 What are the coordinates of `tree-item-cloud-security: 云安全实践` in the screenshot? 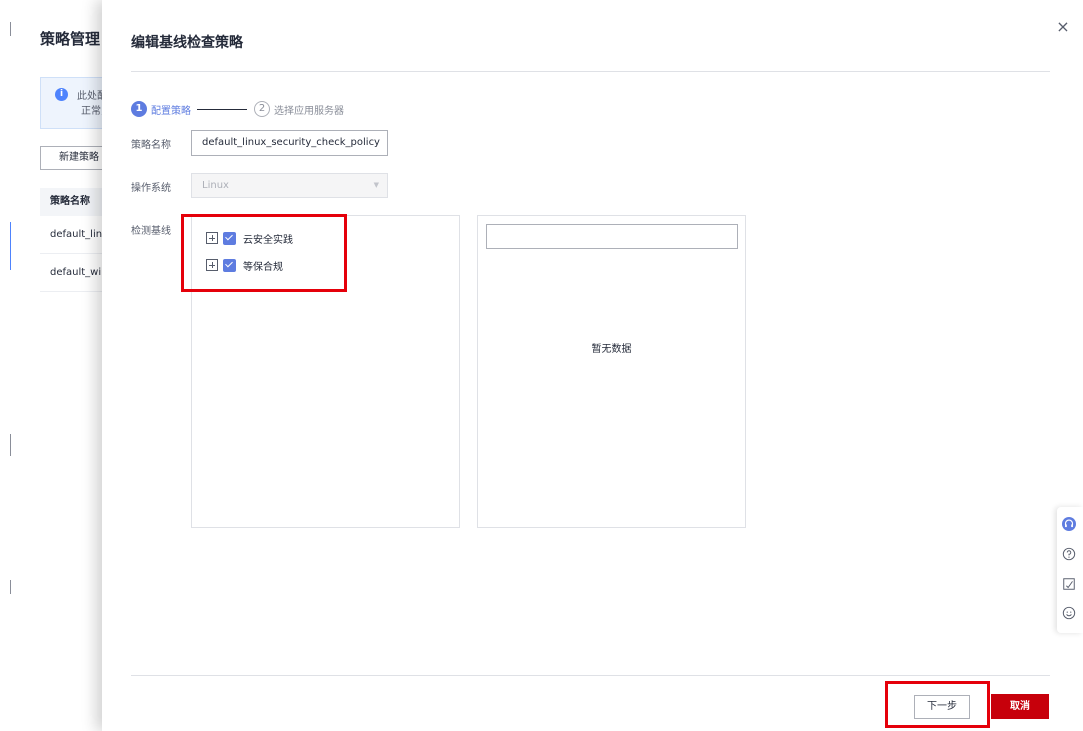 It's located at (249, 238).